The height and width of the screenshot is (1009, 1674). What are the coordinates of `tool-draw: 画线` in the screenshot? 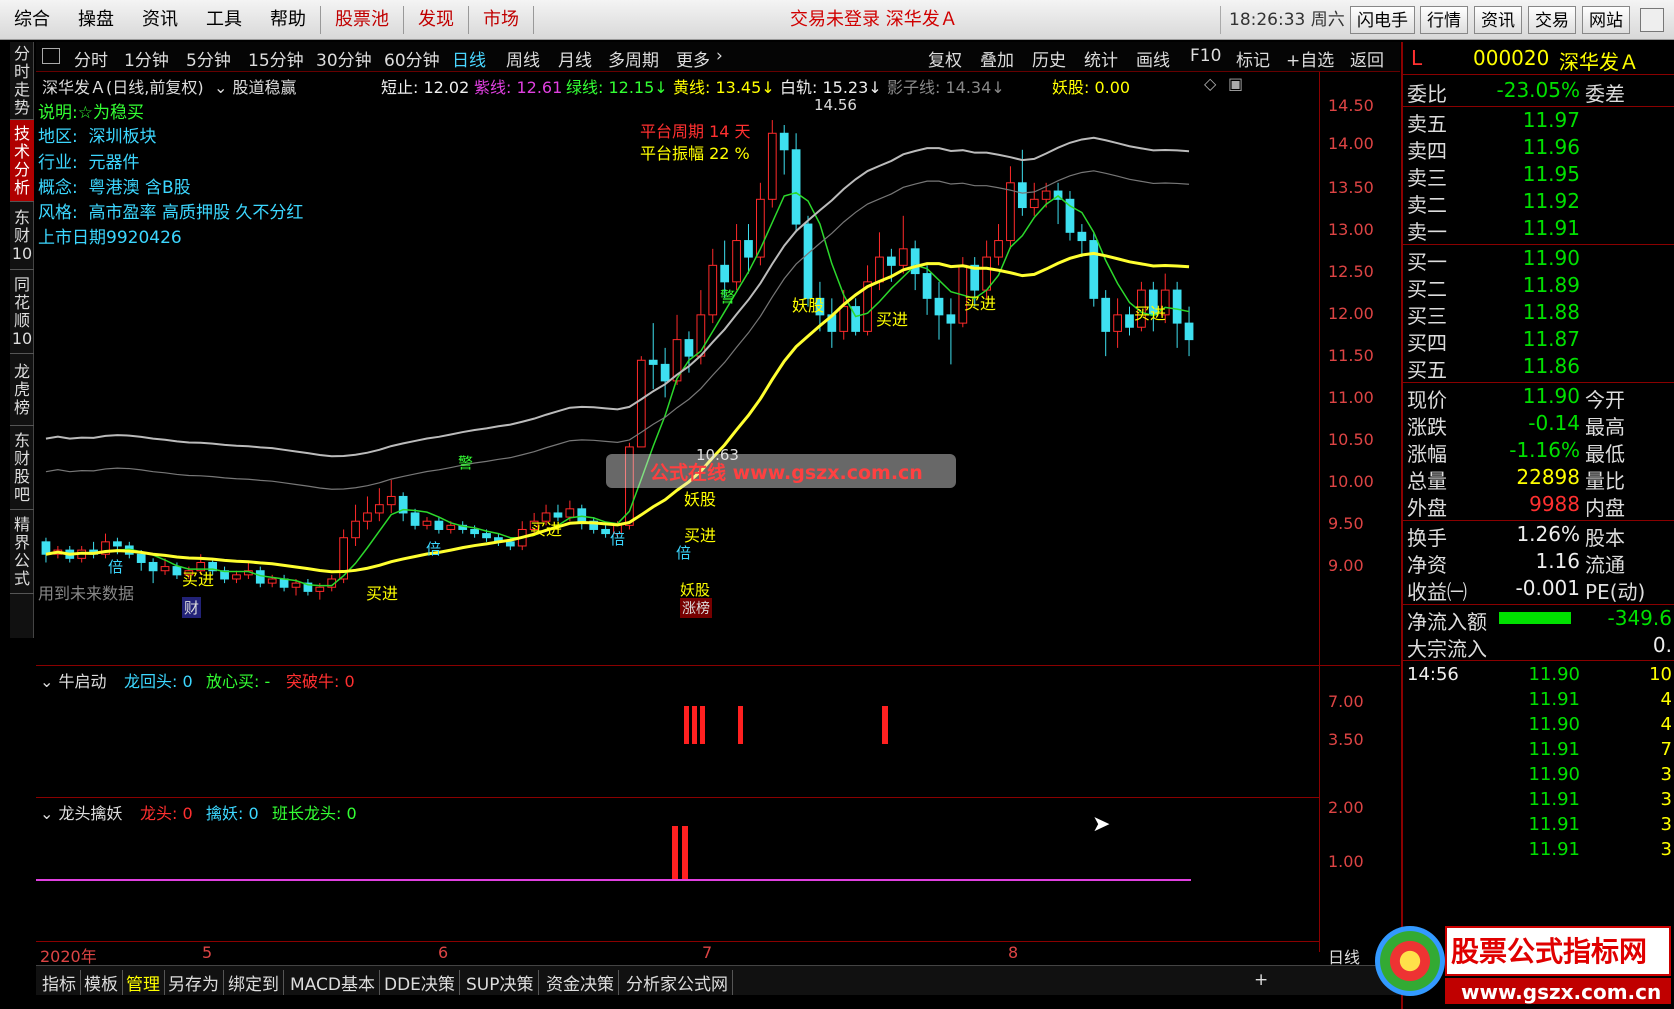 It's located at (1153, 58).